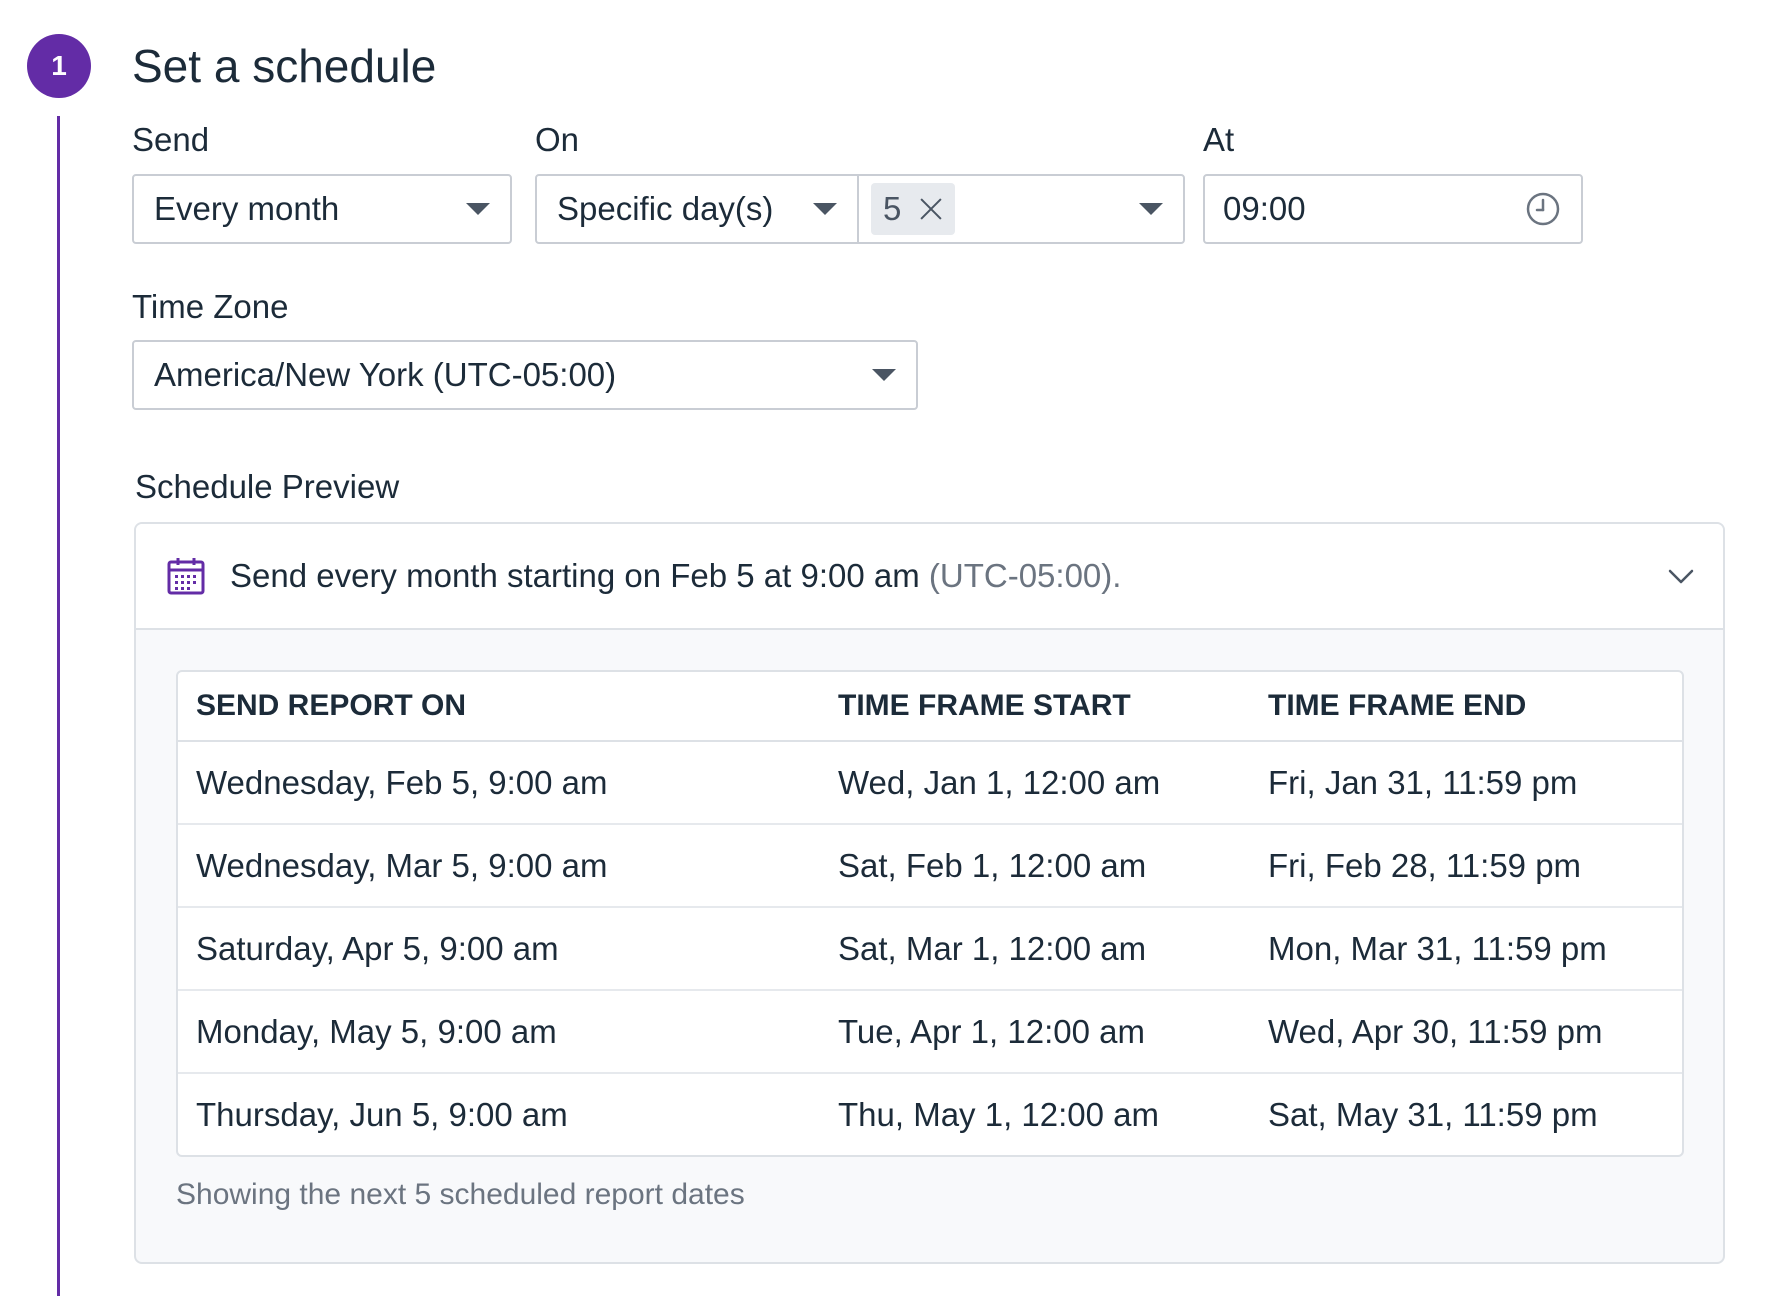  Describe the element at coordinates (1393, 209) in the screenshot. I see `time-input: 09:00` at that location.